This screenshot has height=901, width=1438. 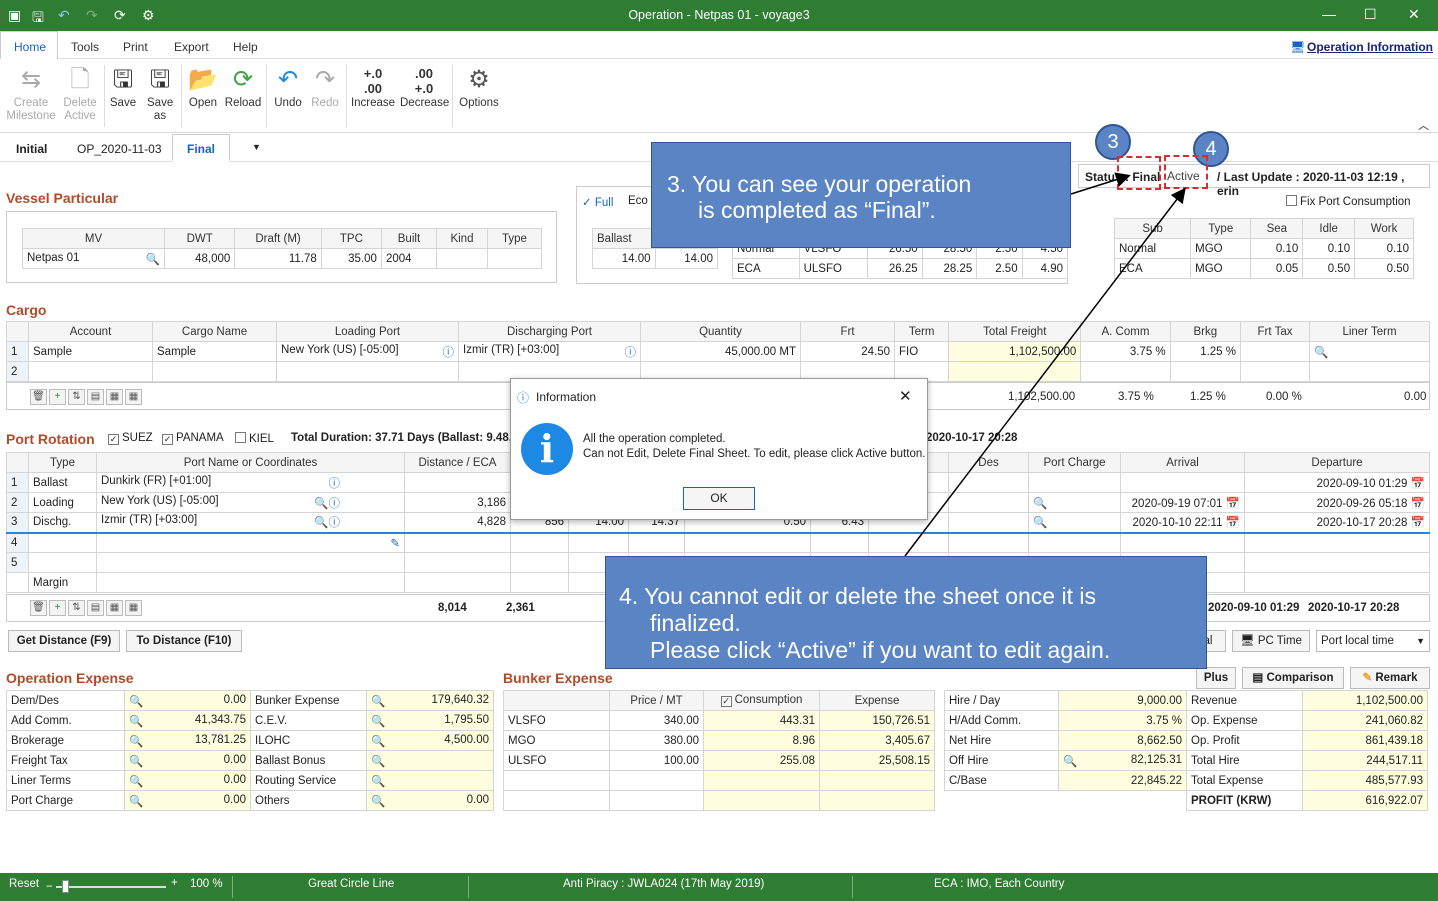 What do you see at coordinates (49, 887) in the screenshot?
I see `zoom-out-icon: −` at bounding box center [49, 887].